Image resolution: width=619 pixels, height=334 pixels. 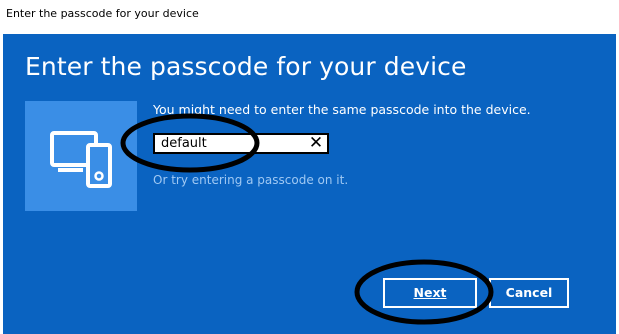 I want to click on cancel-button: Cancel, so click(x=529, y=293).